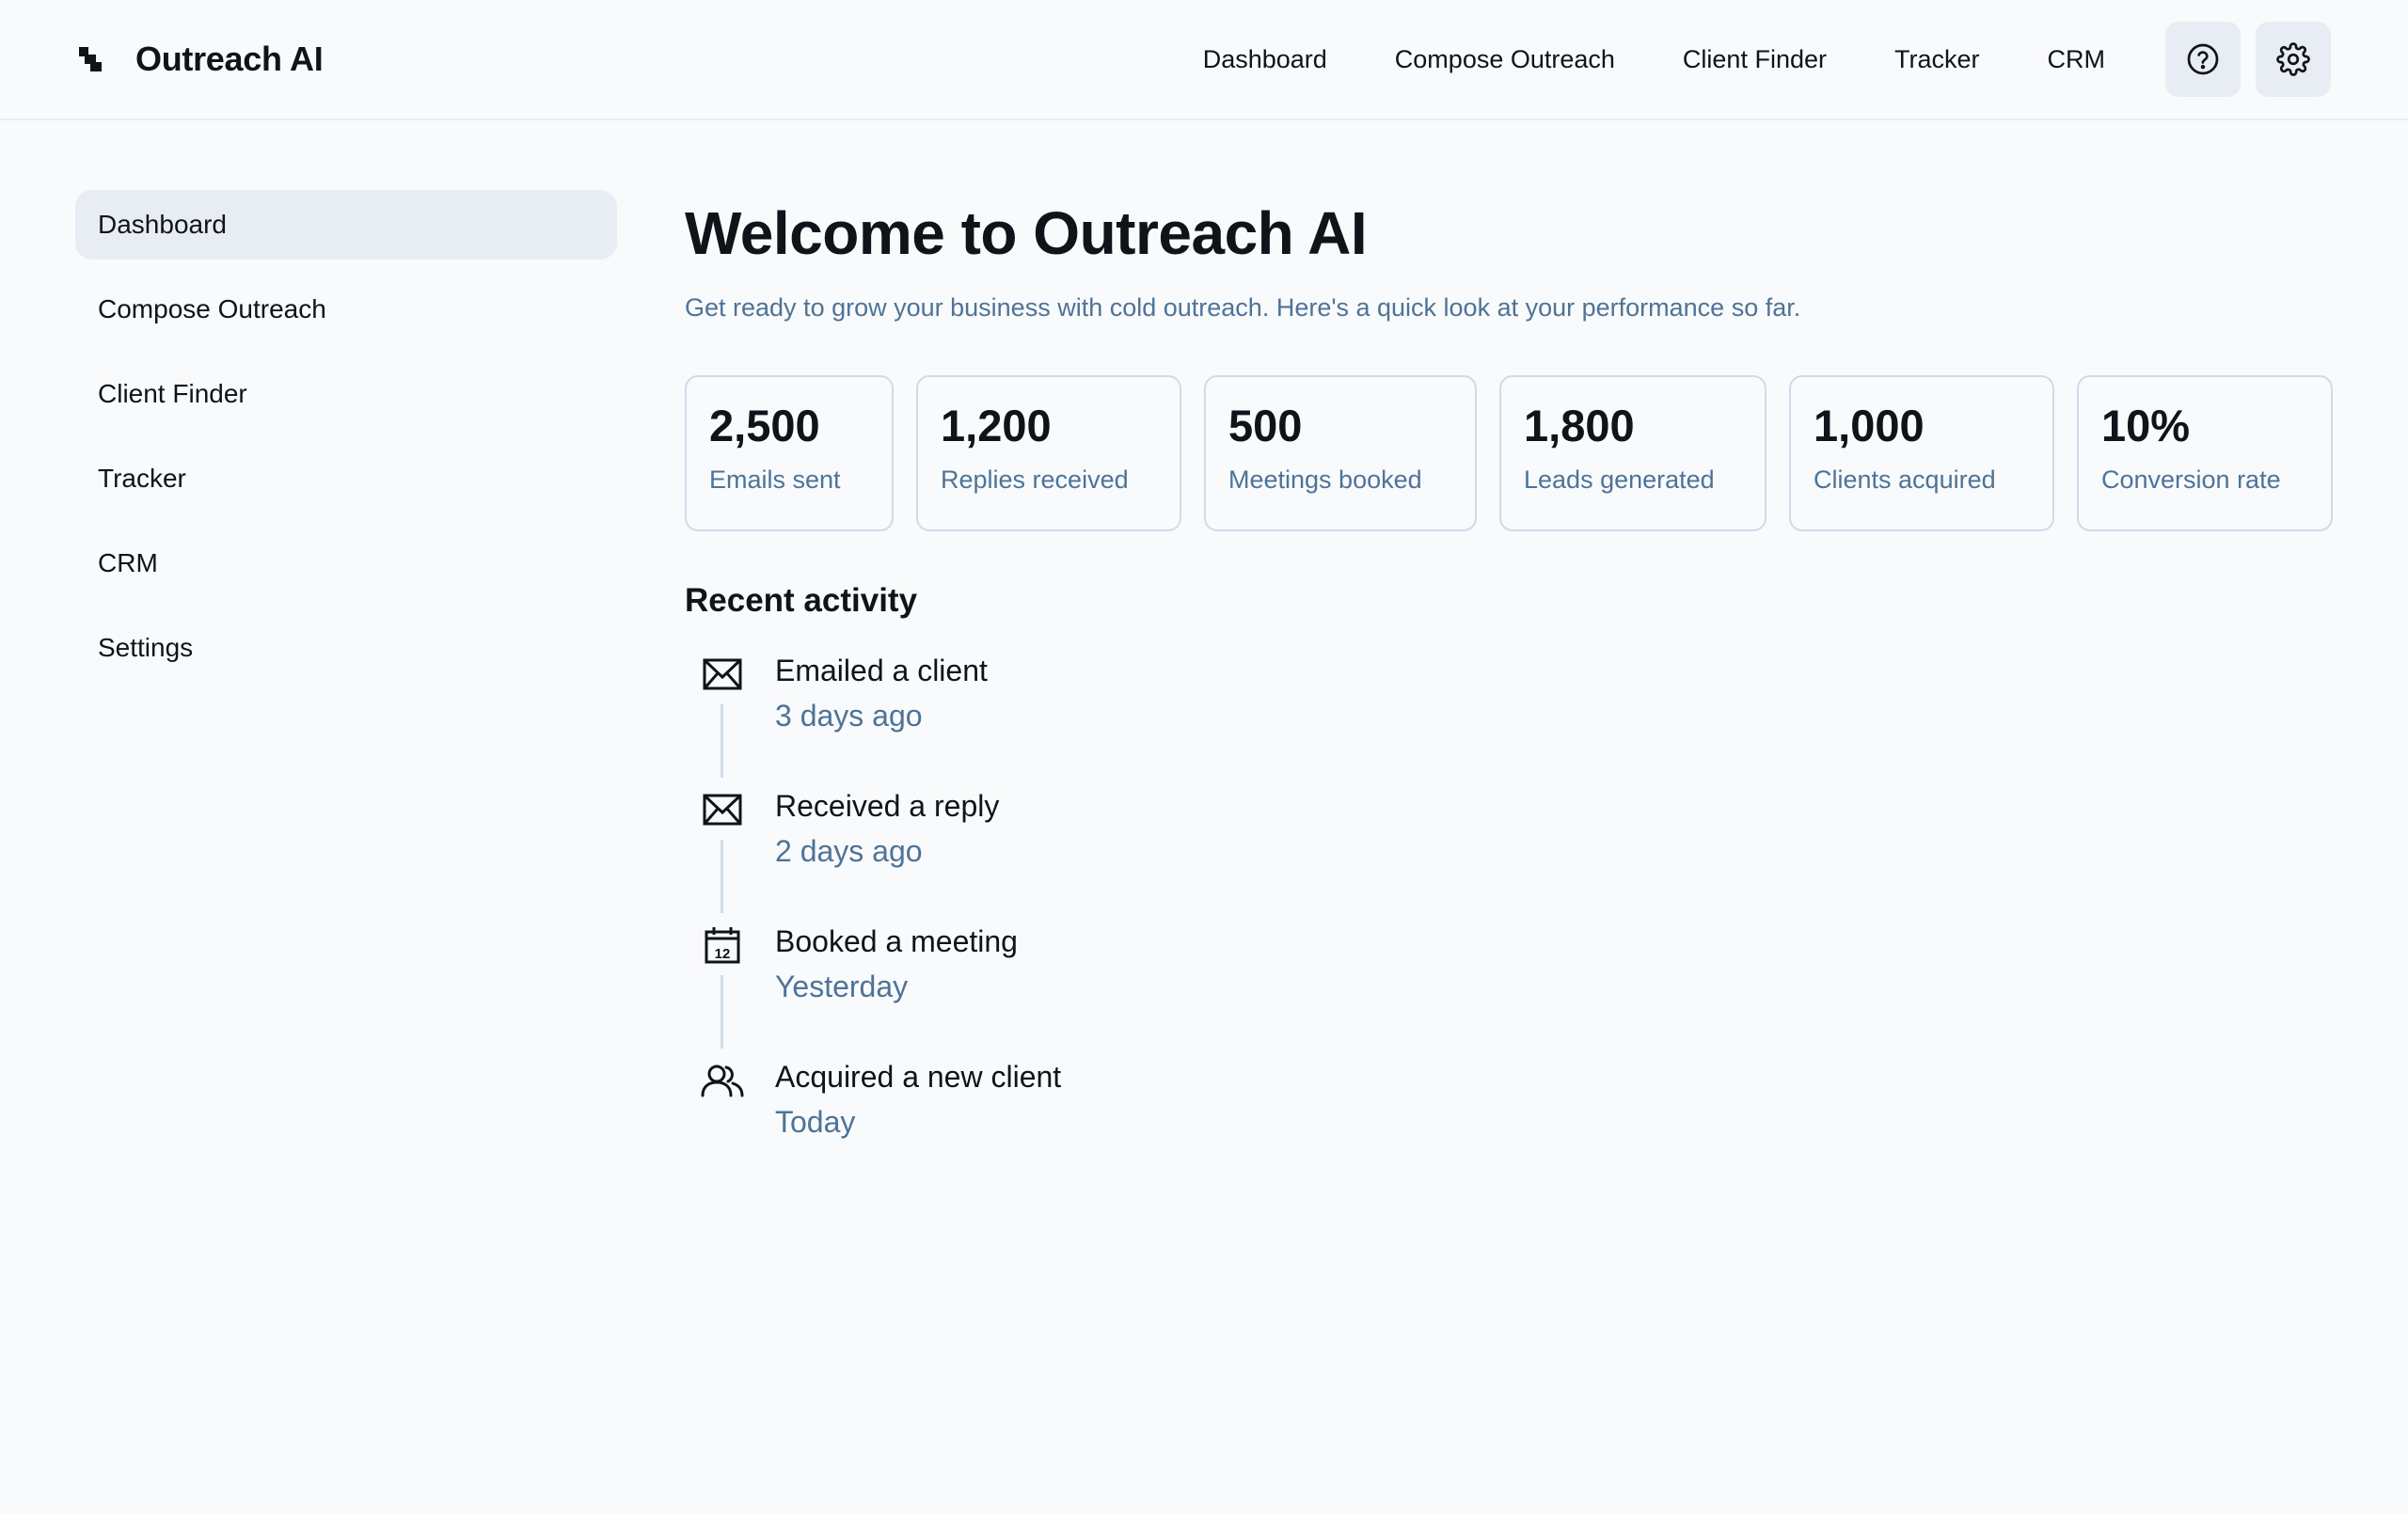 This screenshot has height=1514, width=2408. Describe the element at coordinates (1049, 453) in the screenshot. I see `stat-card-replies-received: 1,200 Replies received` at that location.